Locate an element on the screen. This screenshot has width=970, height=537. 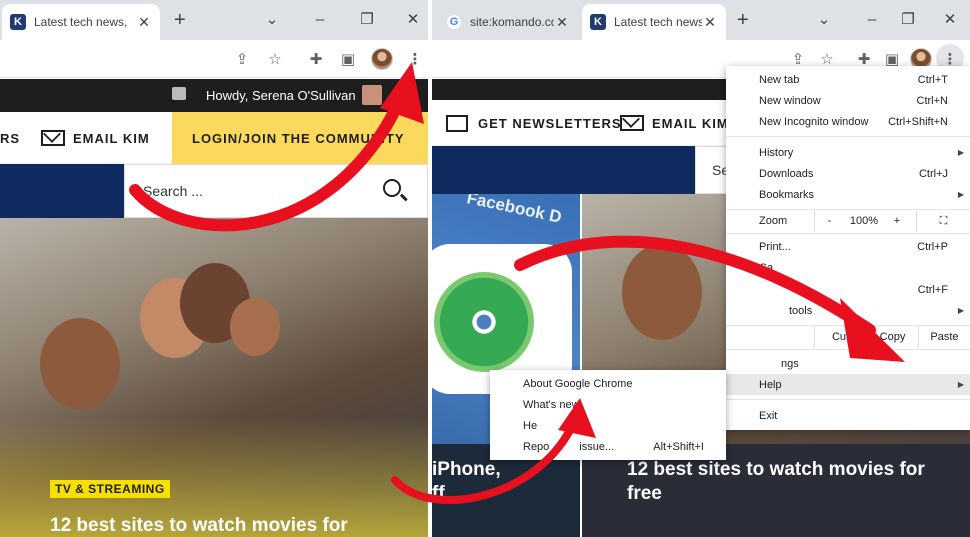
copy-button: Copy is located at coordinates (892, 337).